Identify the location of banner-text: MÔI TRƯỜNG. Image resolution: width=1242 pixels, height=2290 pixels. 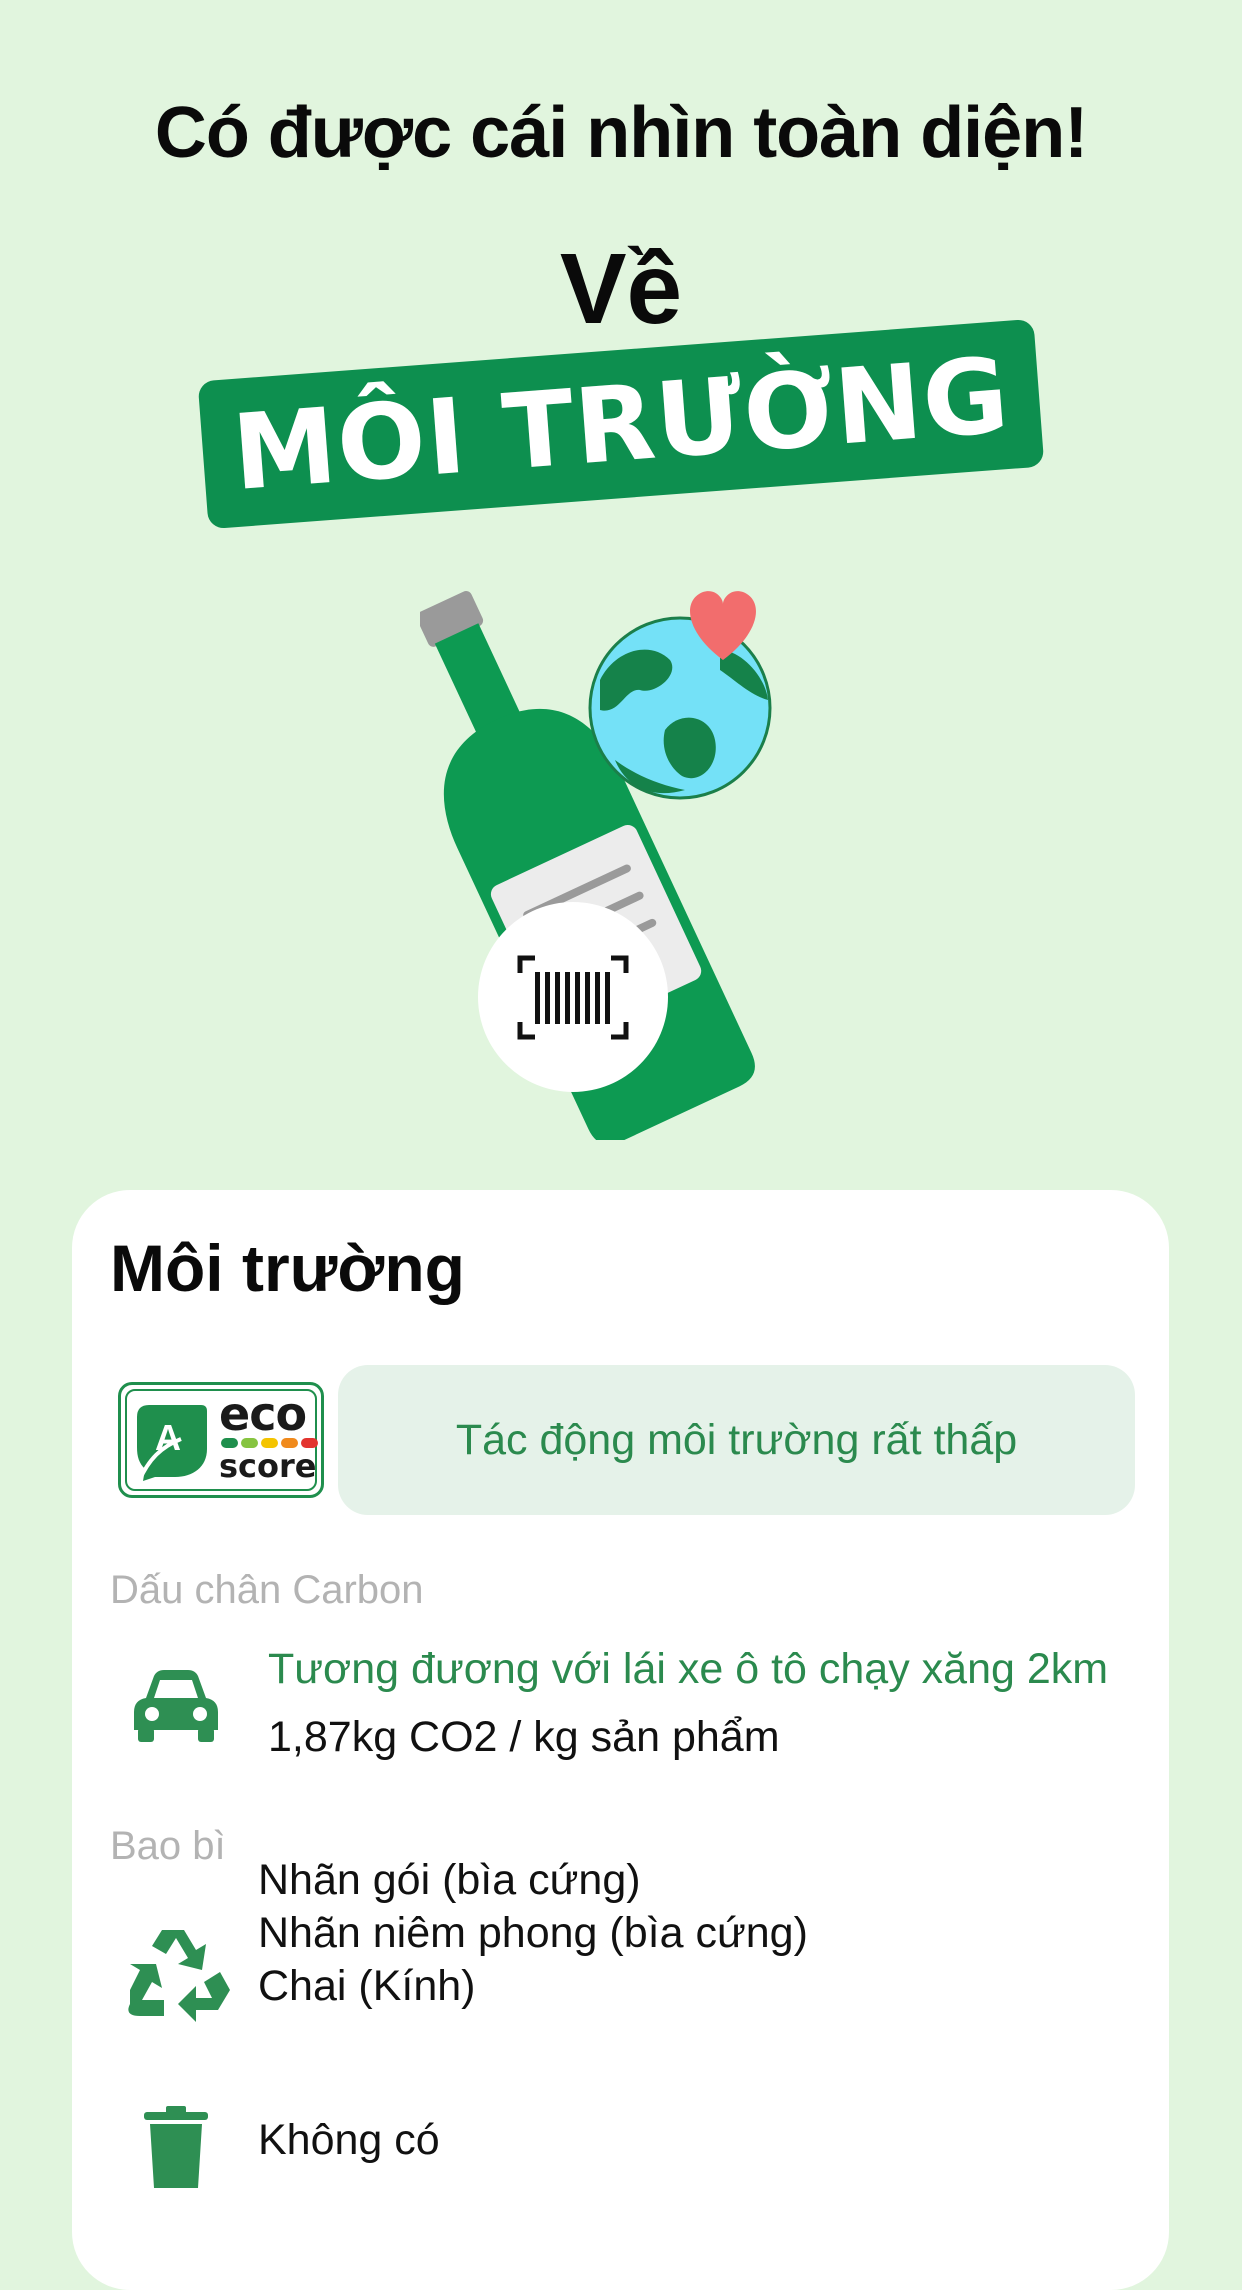
(621, 424).